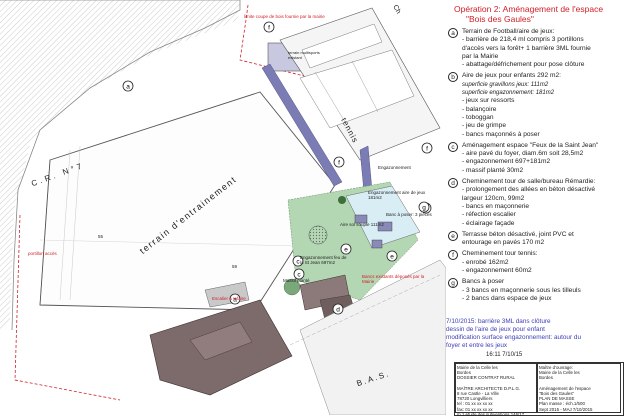 The width and height of the screenshot is (624, 417). I want to click on label-bancs-poser: Banc à poser: 3 pièces, so click(409, 214).